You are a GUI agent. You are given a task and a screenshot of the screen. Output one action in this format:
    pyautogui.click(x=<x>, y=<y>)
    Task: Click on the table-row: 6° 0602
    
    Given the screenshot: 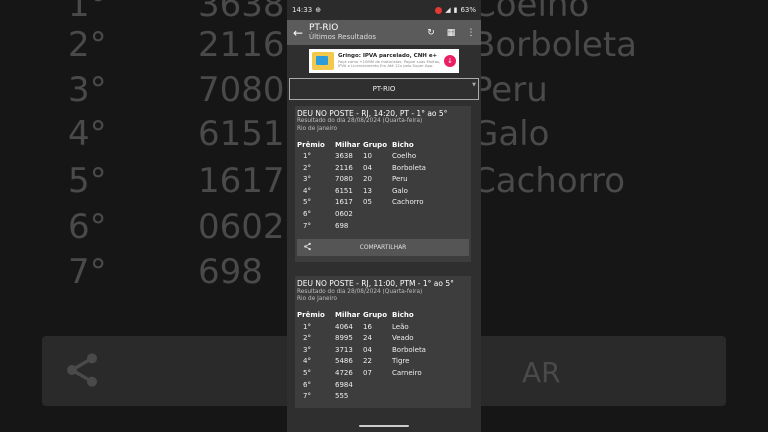 What is the action you would take?
    pyautogui.click(x=361, y=214)
    